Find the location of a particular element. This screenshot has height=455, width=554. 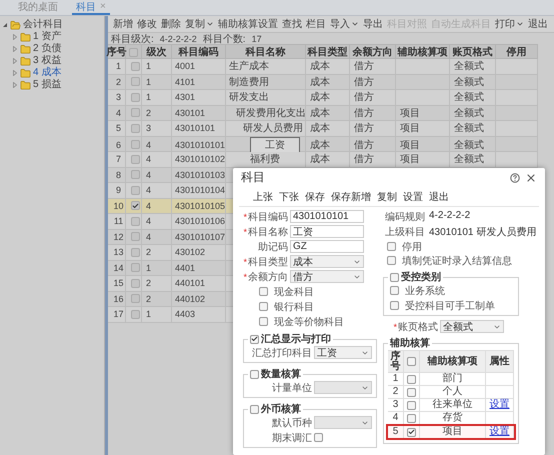

field-label: 助记码 is located at coordinates (273, 247).